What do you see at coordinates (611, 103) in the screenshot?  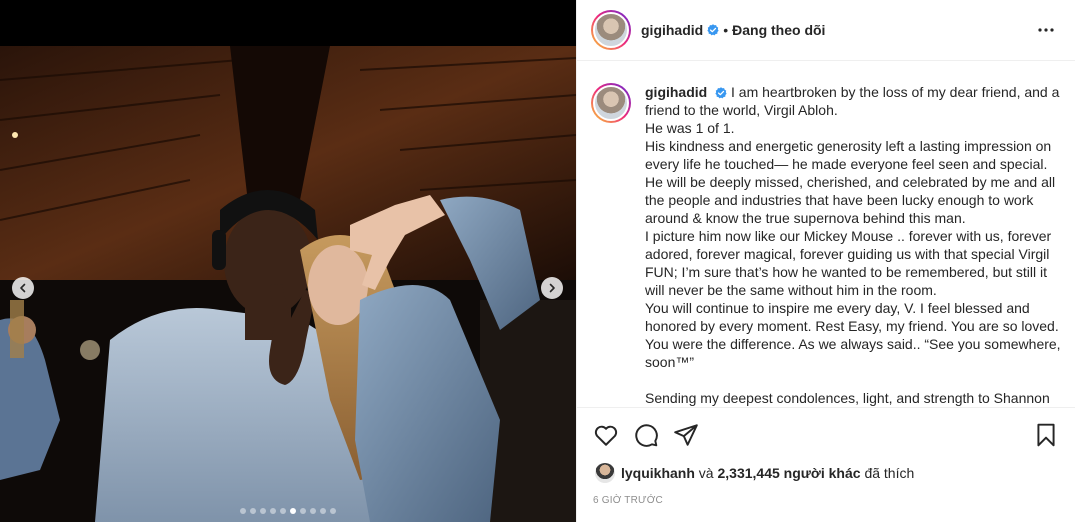 I see `caption-author-avatar` at bounding box center [611, 103].